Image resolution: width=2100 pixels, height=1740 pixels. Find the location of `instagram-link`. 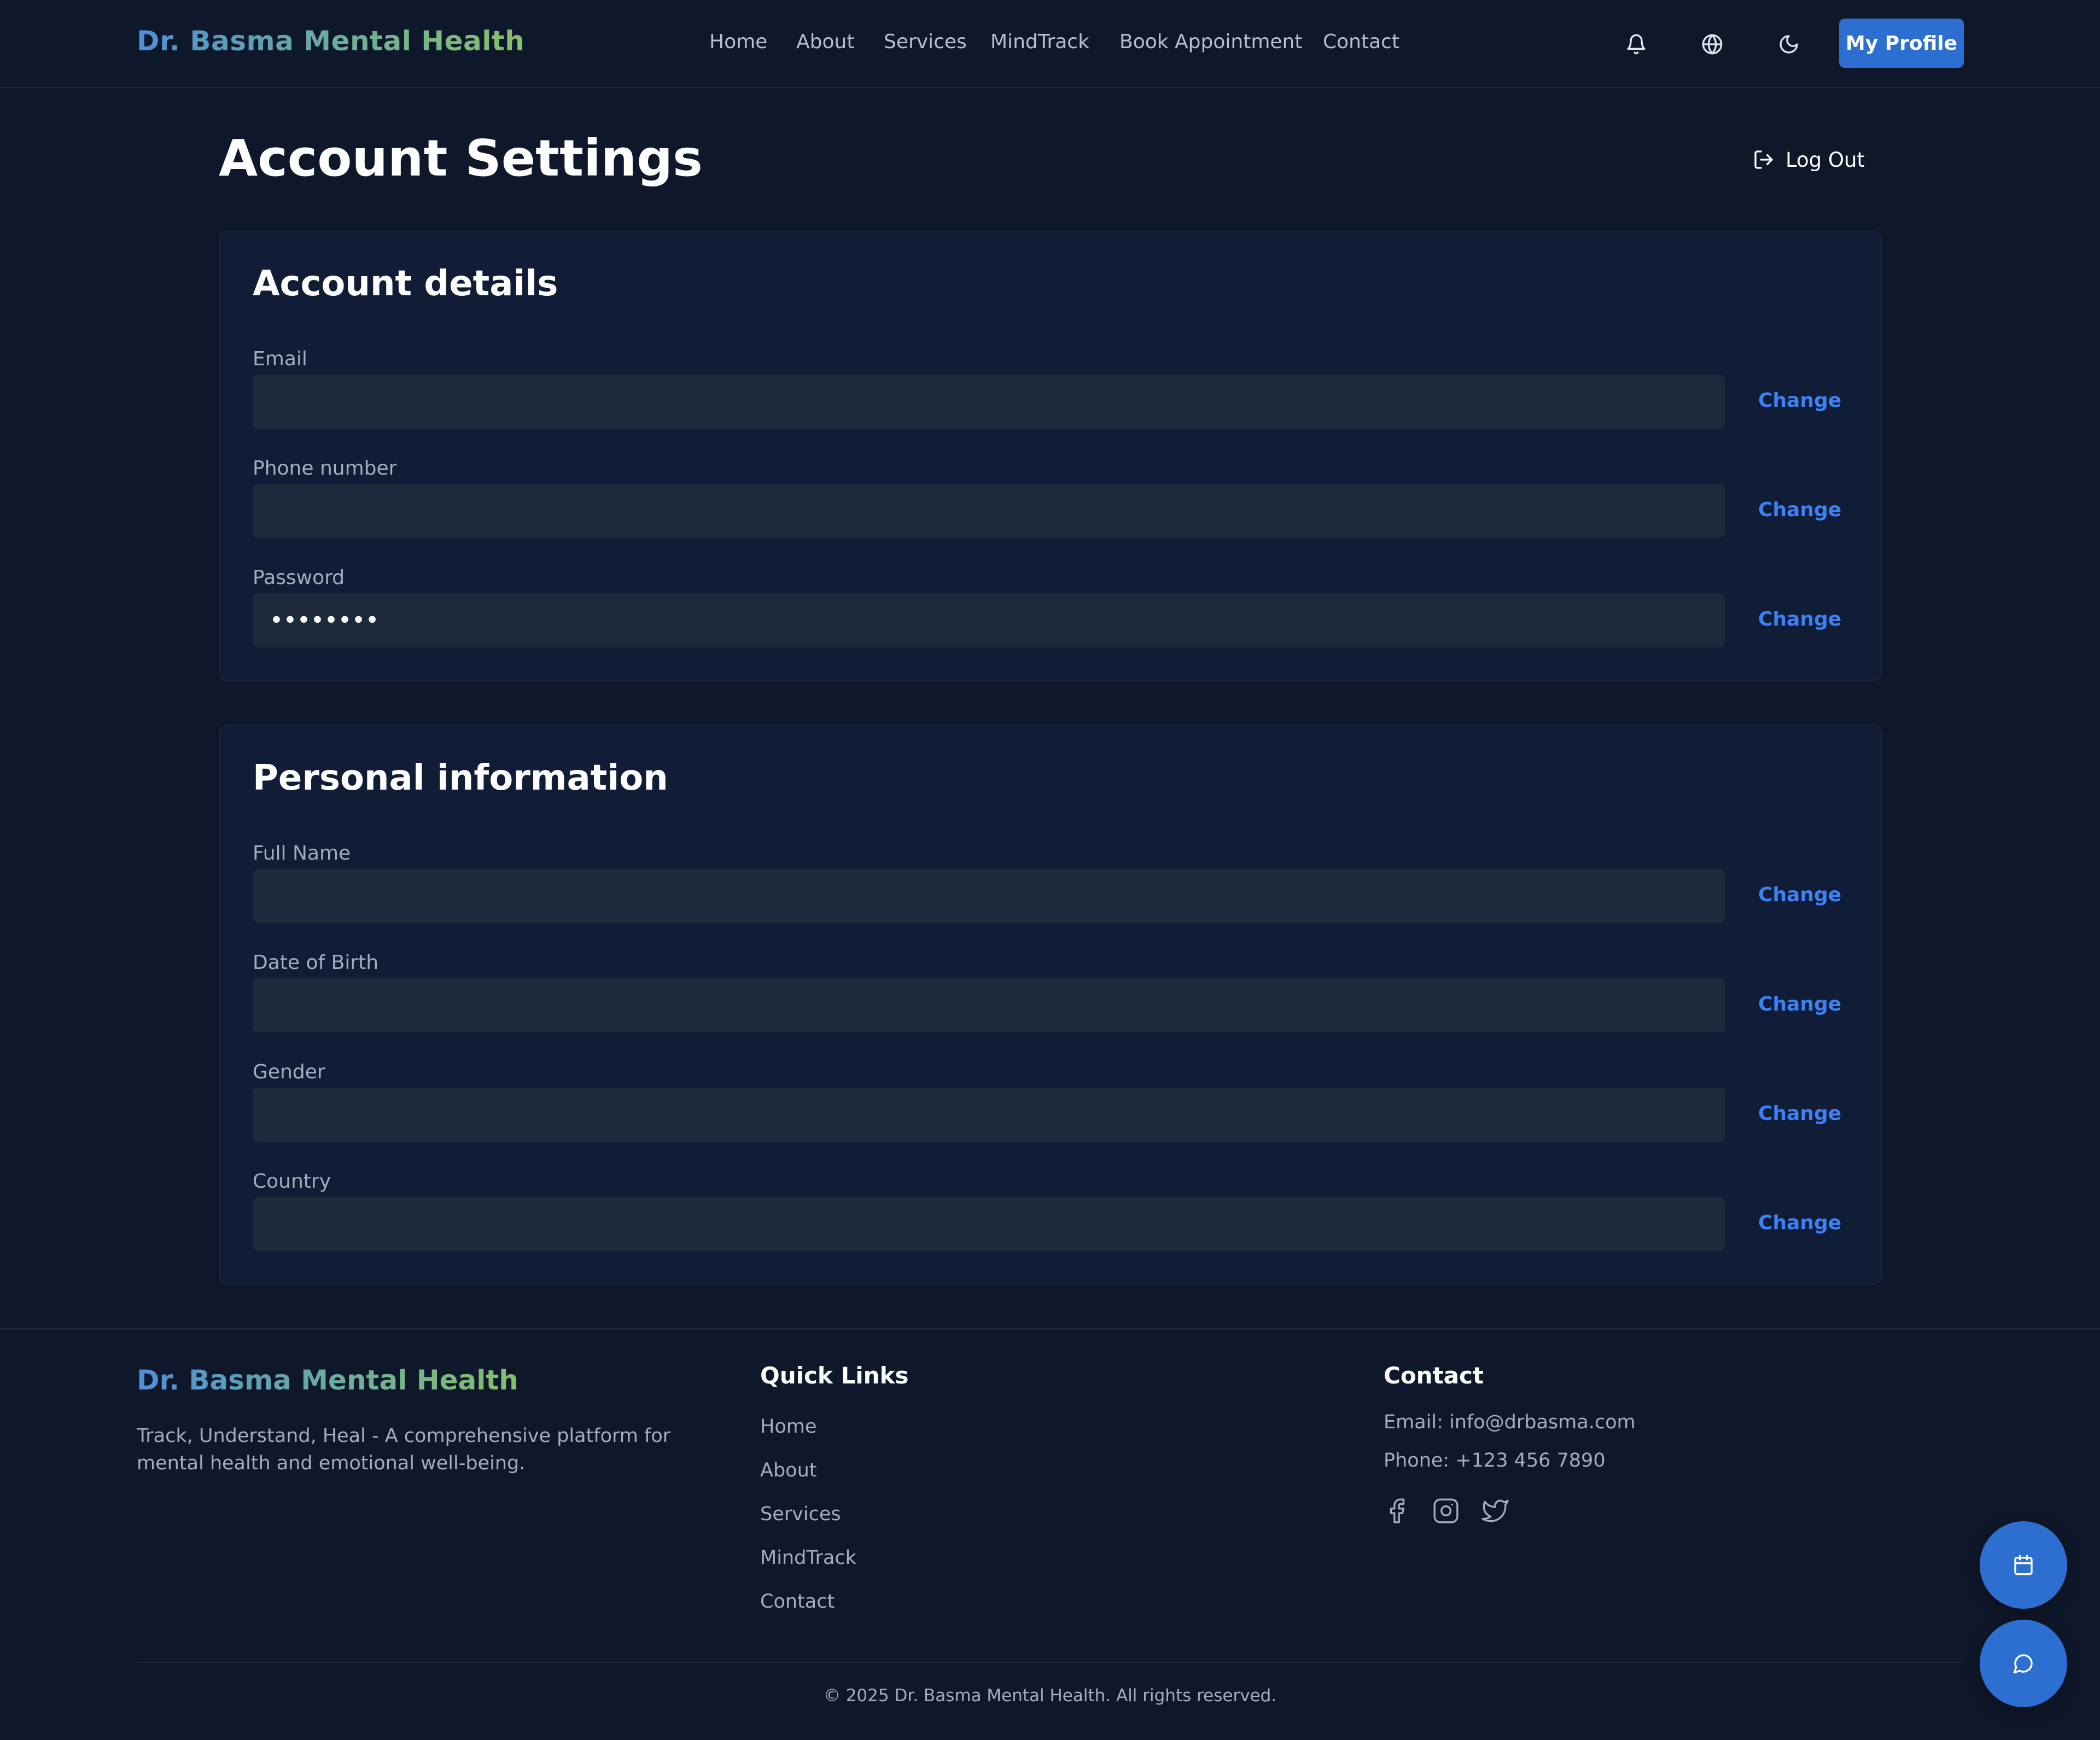

instagram-link is located at coordinates (1446, 1511).